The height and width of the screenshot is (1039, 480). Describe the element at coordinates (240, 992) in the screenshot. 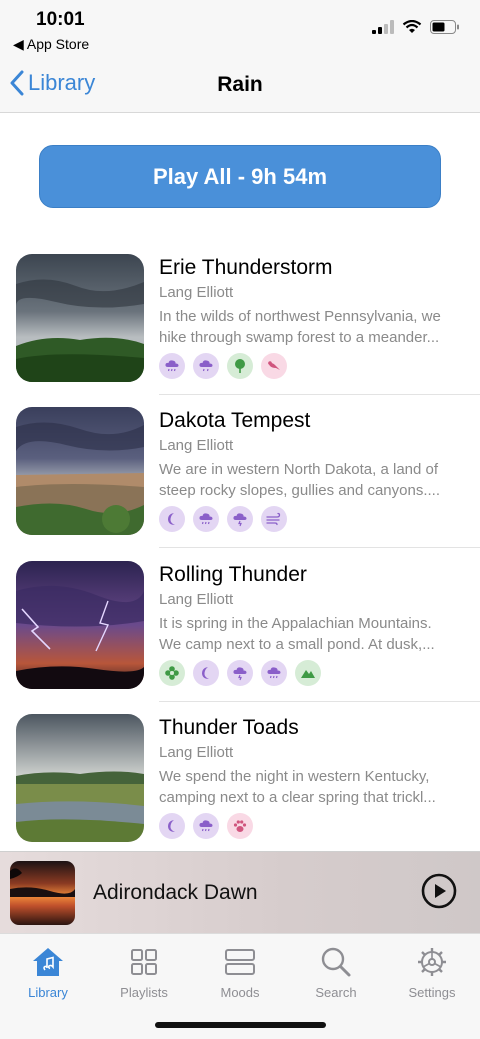

I see `tab-label: Moods` at that location.